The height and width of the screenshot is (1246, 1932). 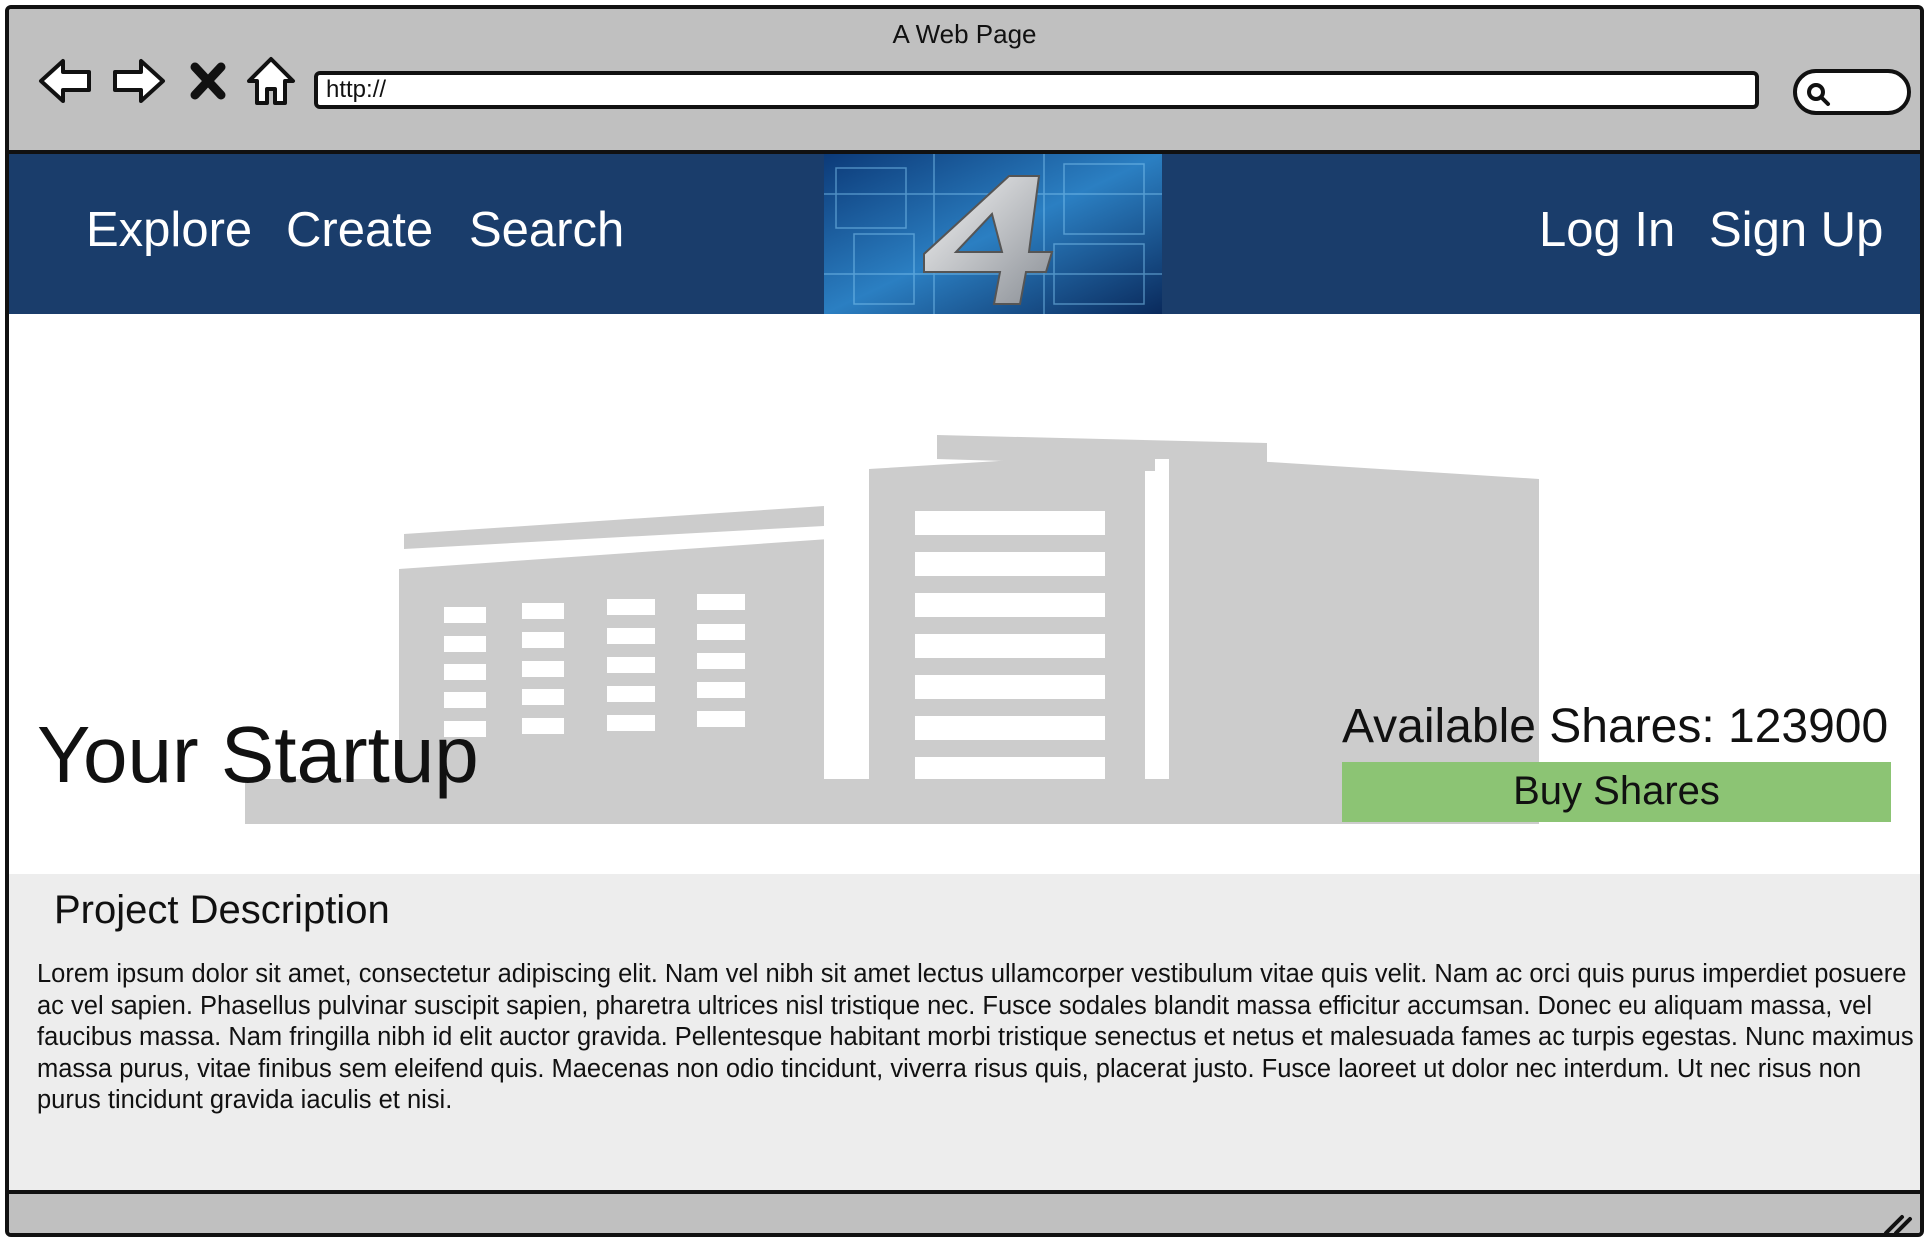 What do you see at coordinates (1796, 230) in the screenshot?
I see `nav-signup-link: Sign Up` at bounding box center [1796, 230].